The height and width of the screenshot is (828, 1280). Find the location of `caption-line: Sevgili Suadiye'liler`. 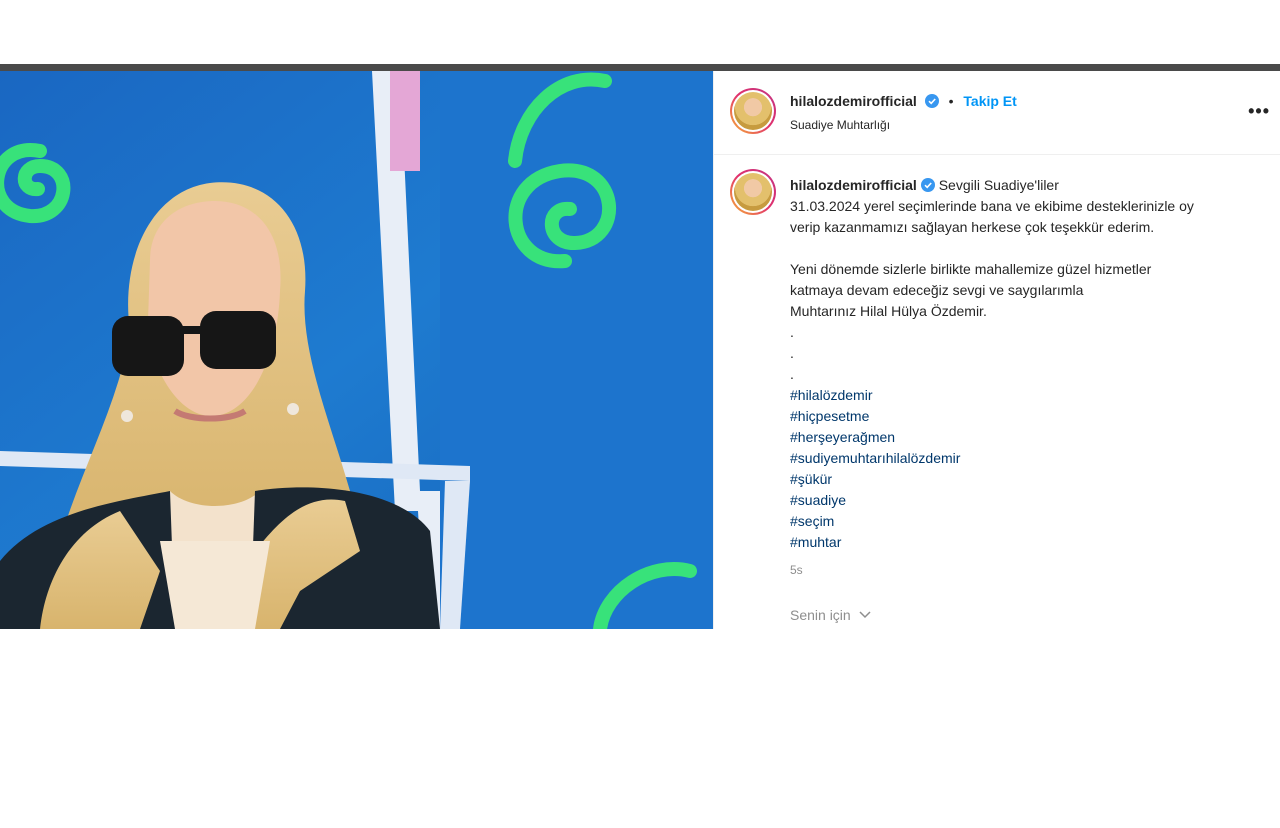

caption-line: Sevgili Suadiye'liler is located at coordinates (998, 185).